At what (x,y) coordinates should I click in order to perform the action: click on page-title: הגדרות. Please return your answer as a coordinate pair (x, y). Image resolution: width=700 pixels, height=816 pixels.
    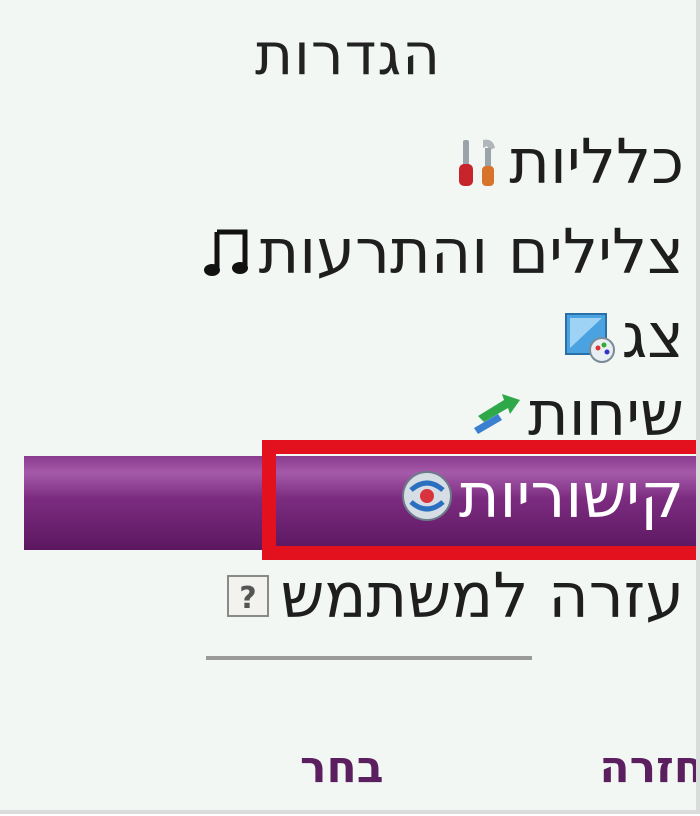
    Looking at the image, I should click on (348, 54).